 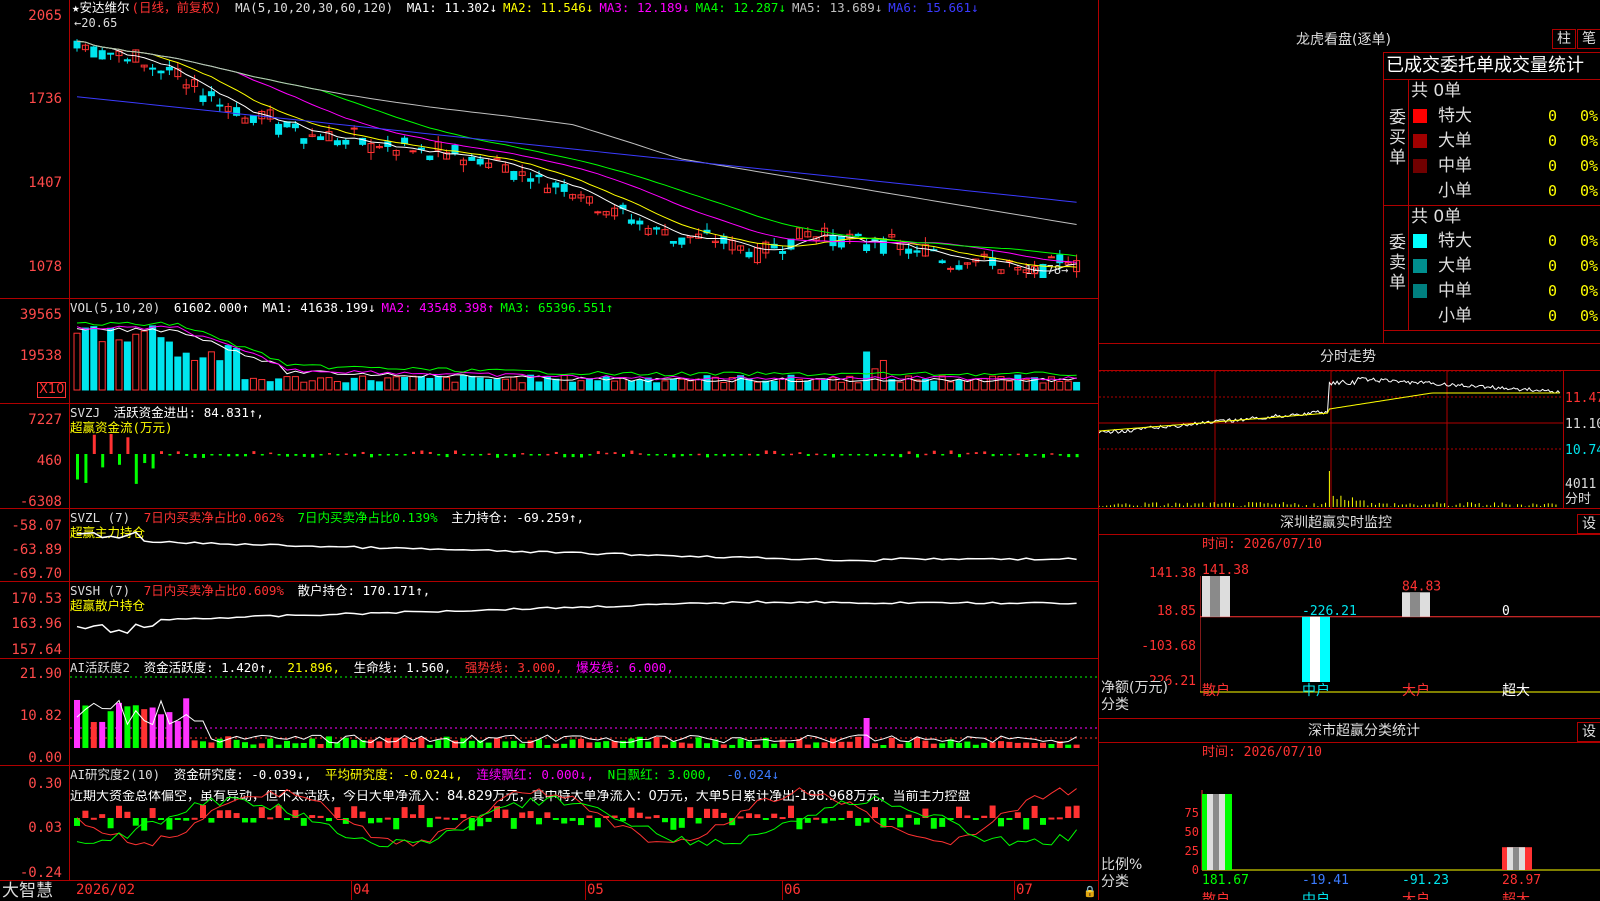 I want to click on ai2-research: 资金研究度: -0.039↓,, so click(x=242, y=774).